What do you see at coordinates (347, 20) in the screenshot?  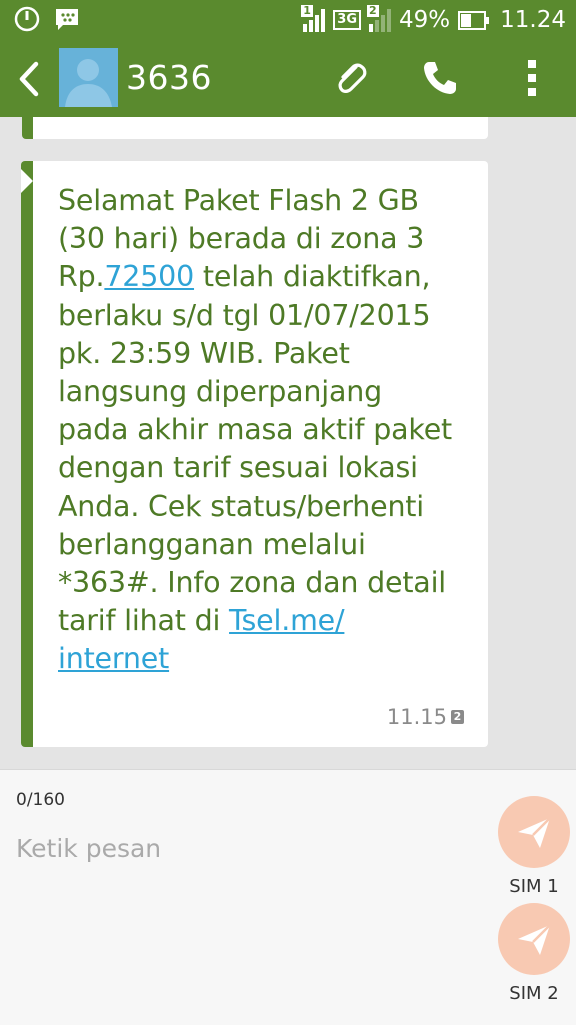 I see `network-type-badge: 3G` at bounding box center [347, 20].